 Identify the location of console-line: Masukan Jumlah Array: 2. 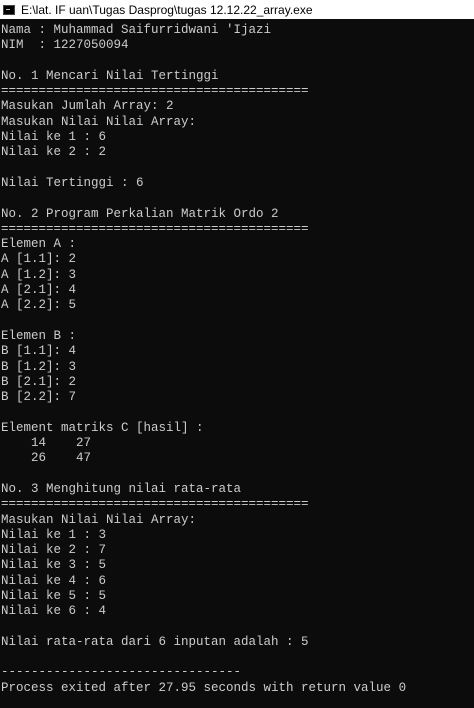
(87, 106).